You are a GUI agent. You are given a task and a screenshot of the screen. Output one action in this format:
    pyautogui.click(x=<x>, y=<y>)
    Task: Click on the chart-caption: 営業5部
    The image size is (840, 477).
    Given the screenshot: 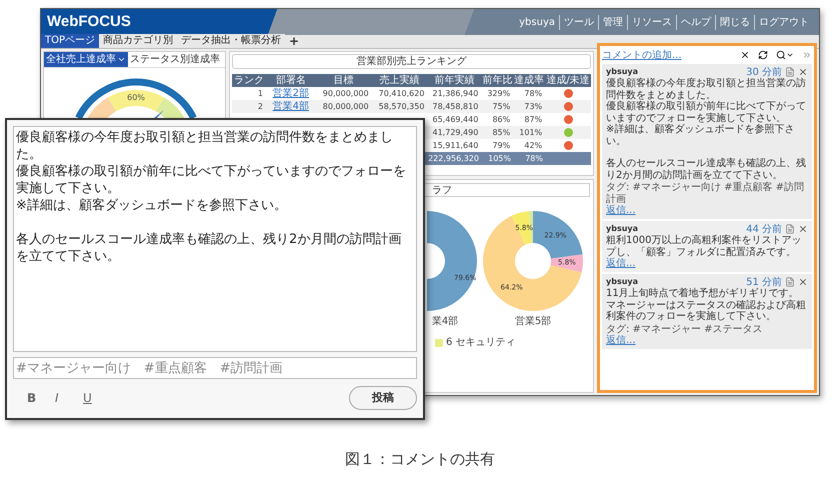 What is the action you would take?
    pyautogui.click(x=533, y=321)
    